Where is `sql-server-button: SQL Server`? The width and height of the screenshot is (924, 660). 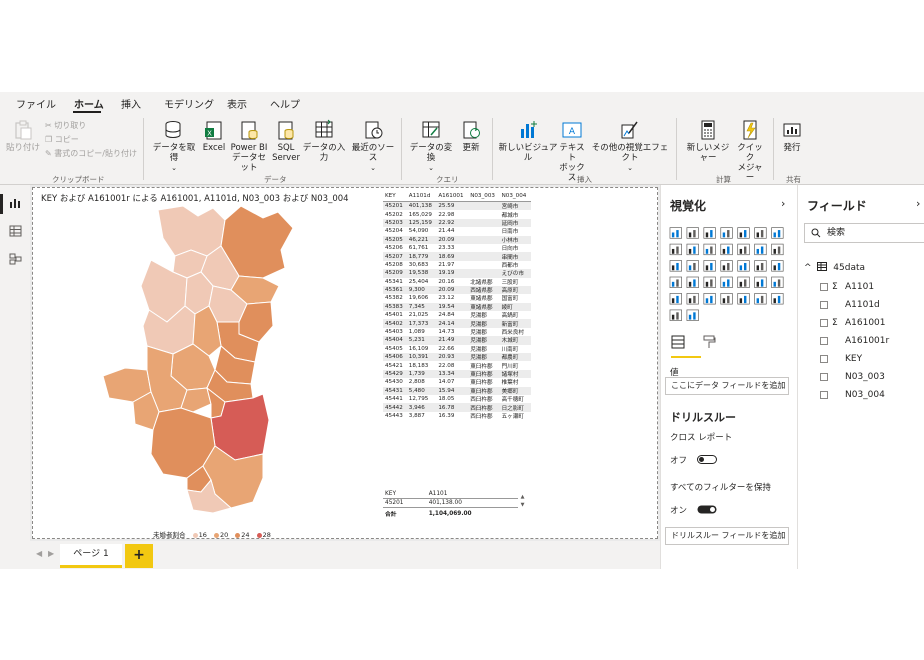 sql-server-button: SQL Server is located at coordinates (286, 141).